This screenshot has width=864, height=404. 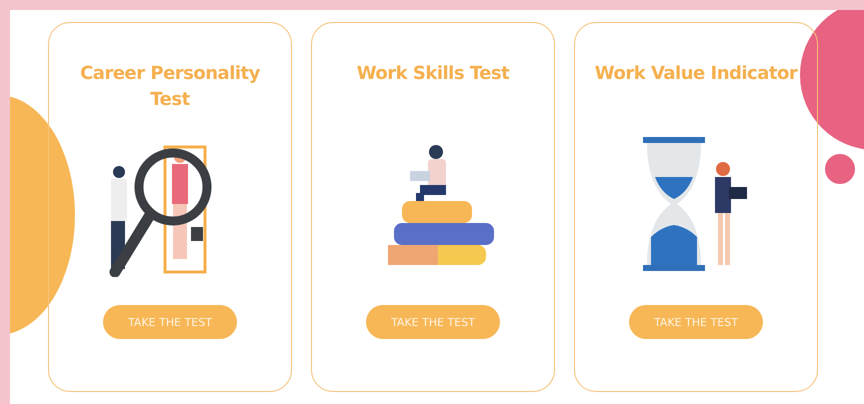 I want to click on card-title: Work Value Indicator, so click(x=696, y=74).